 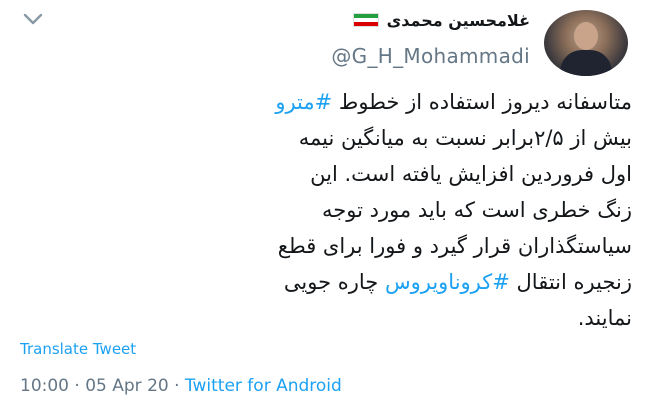 What do you see at coordinates (586, 63) in the screenshot?
I see `avatar-body` at bounding box center [586, 63].